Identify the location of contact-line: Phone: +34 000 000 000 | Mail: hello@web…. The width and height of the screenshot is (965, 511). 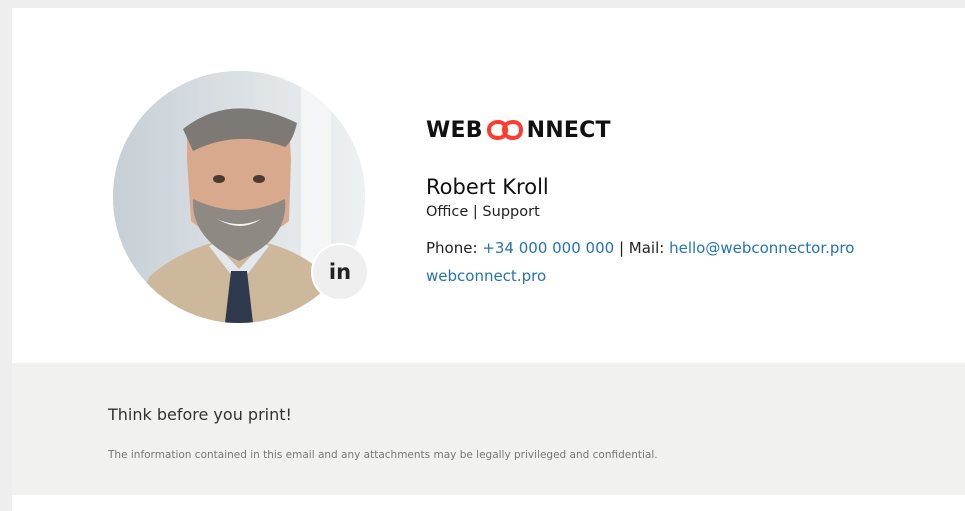
(686, 248).